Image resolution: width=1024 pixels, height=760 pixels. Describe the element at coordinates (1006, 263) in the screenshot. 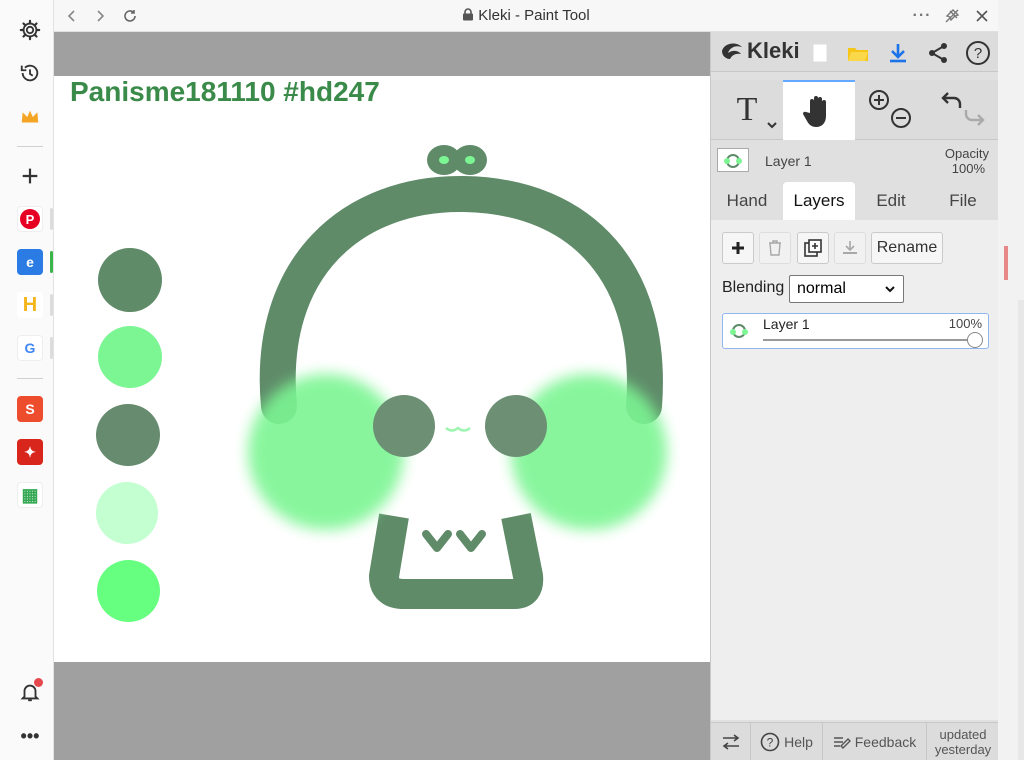

I see `background-text-fragment` at that location.